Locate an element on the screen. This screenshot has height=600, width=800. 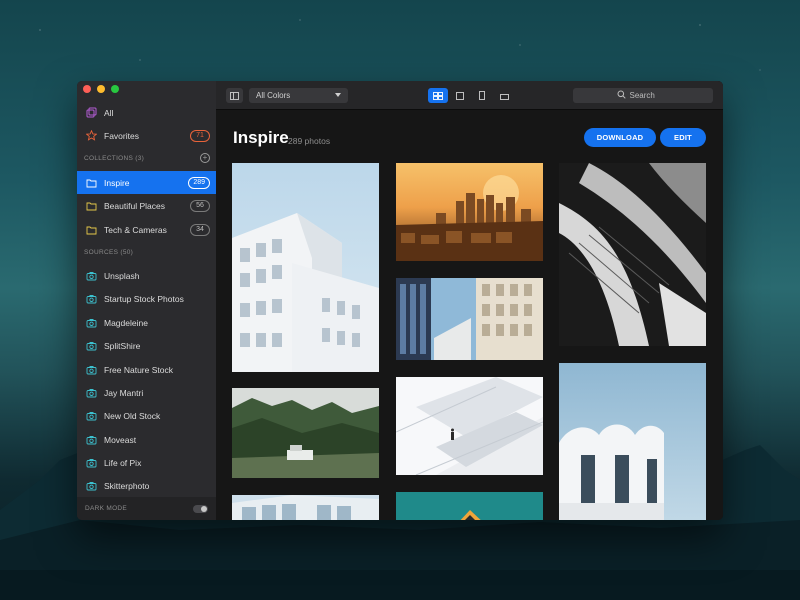
view-portrait-button is located at coordinates (482, 95).